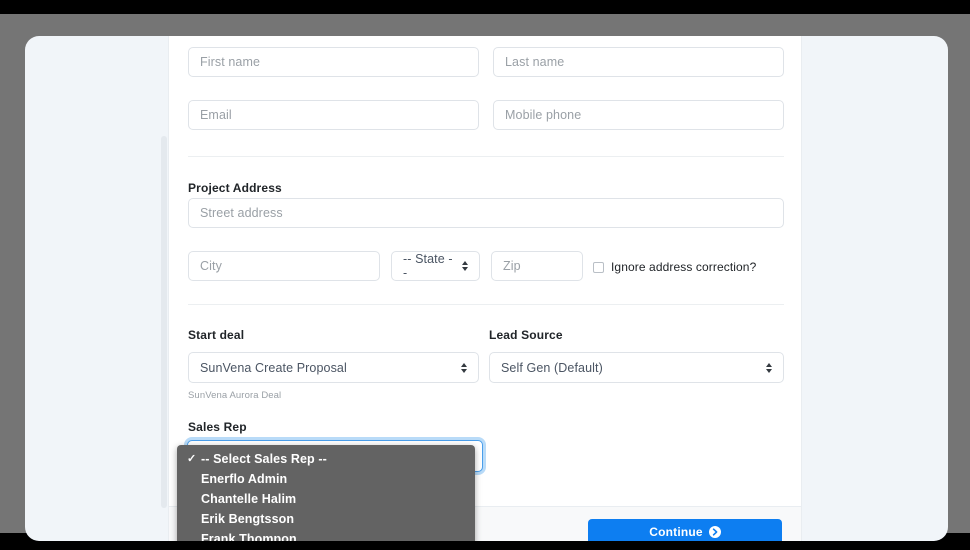 This screenshot has height=550, width=970. I want to click on dropdown-option-label: Chantelle Halim, so click(249, 499).